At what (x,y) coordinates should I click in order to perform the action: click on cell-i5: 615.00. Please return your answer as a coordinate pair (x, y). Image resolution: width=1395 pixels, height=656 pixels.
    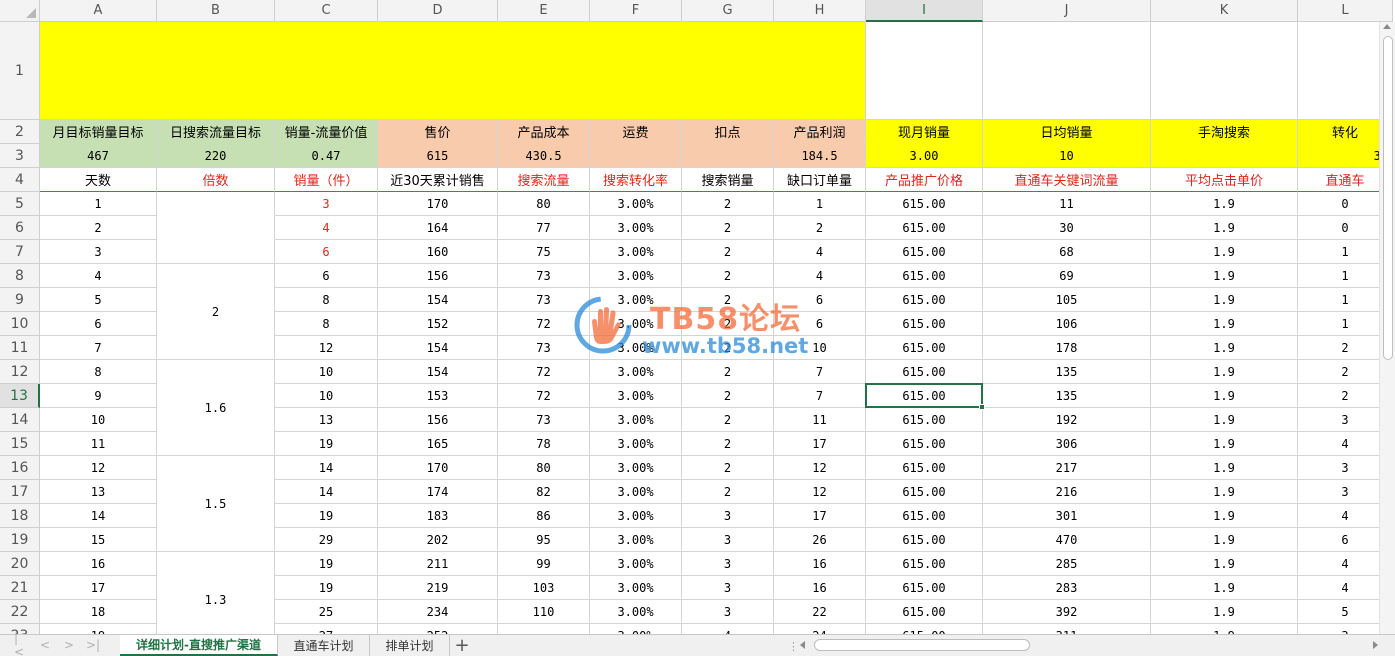
    Looking at the image, I should click on (924, 204).